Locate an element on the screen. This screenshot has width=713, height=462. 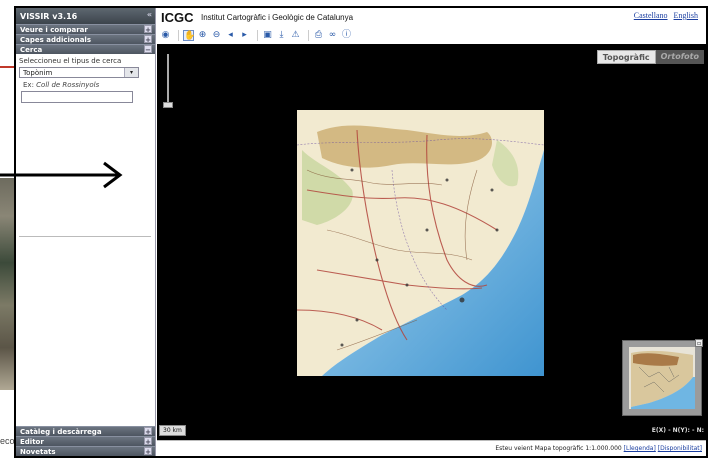
overview-map-image is located at coordinates (662, 378).